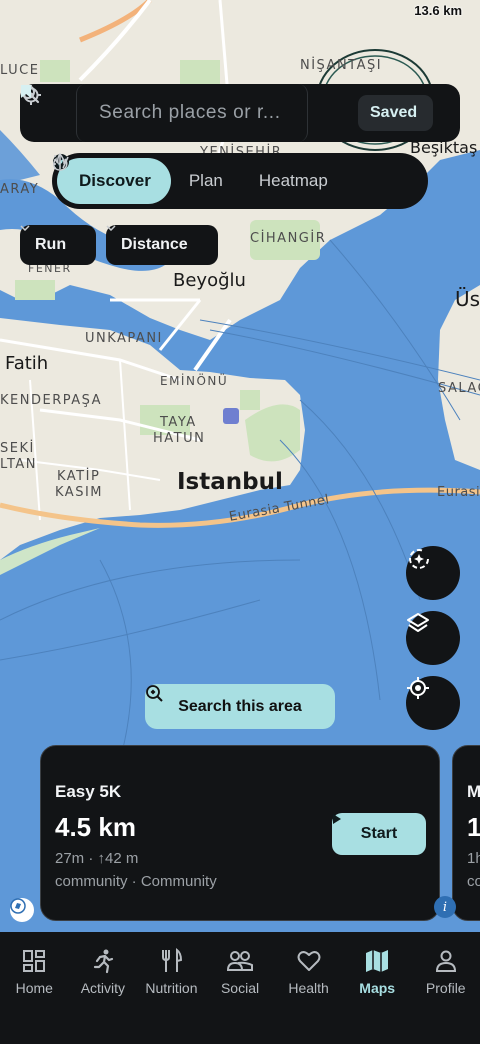 This screenshot has height=1044, width=480. What do you see at coordinates (51, 244) in the screenshot?
I see `filter-run-label: Run` at bounding box center [51, 244].